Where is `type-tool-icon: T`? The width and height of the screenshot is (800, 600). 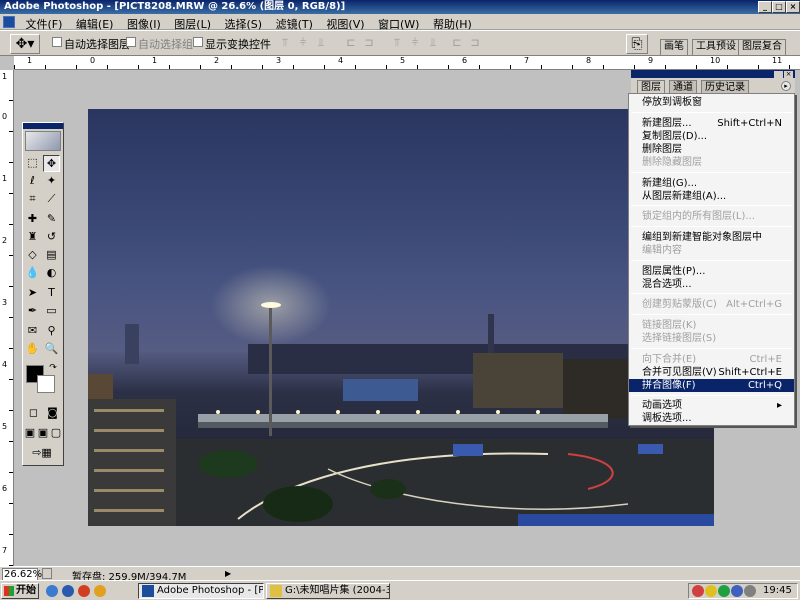 type-tool-icon: T is located at coordinates (51, 293).